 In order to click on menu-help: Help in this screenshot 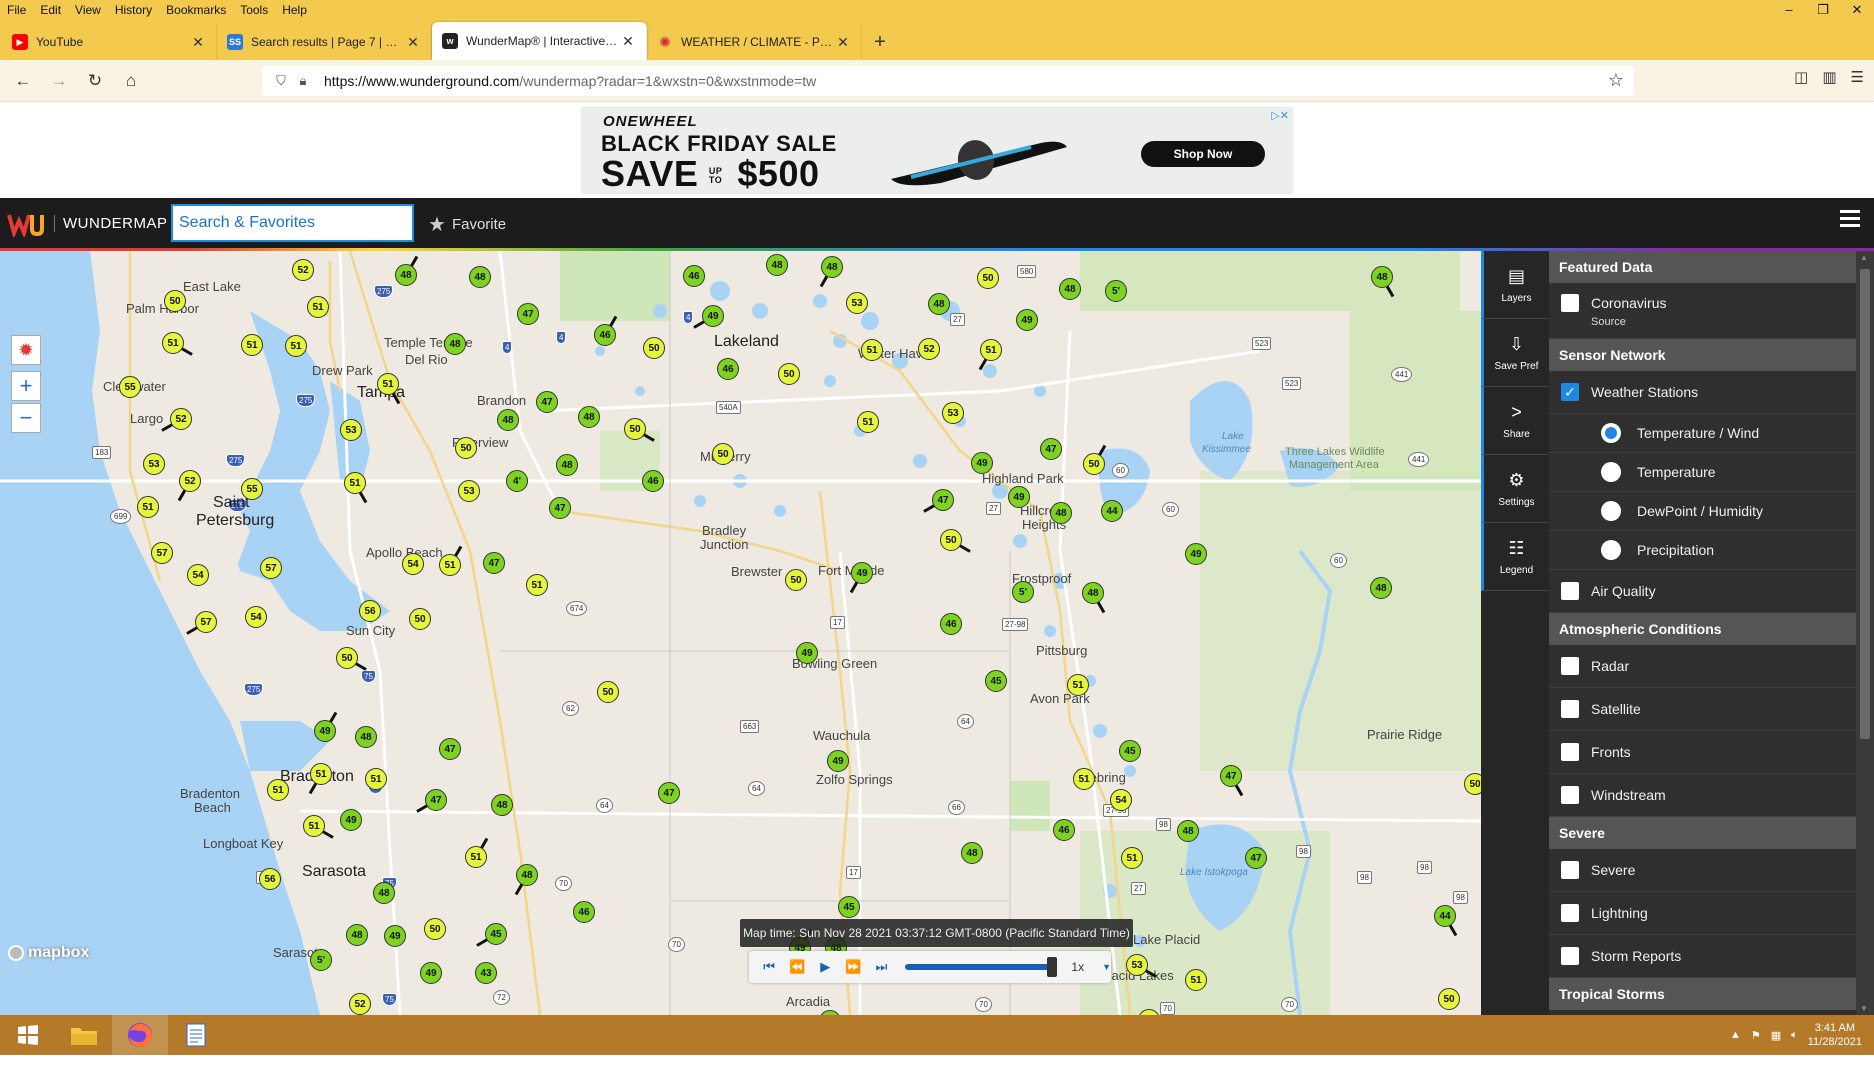, I will do `click(294, 10)`.